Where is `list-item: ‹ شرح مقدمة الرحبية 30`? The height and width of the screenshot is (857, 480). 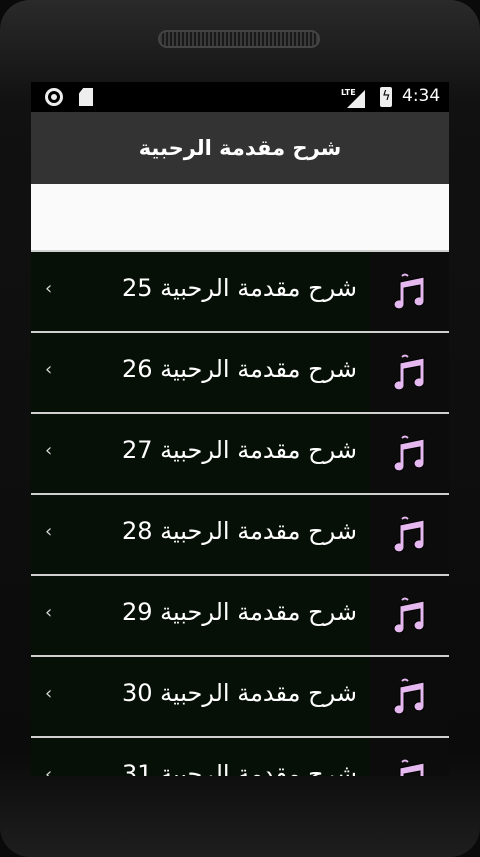
list-item: ‹ شرح مقدمة الرحبية 30 is located at coordinates (240, 695).